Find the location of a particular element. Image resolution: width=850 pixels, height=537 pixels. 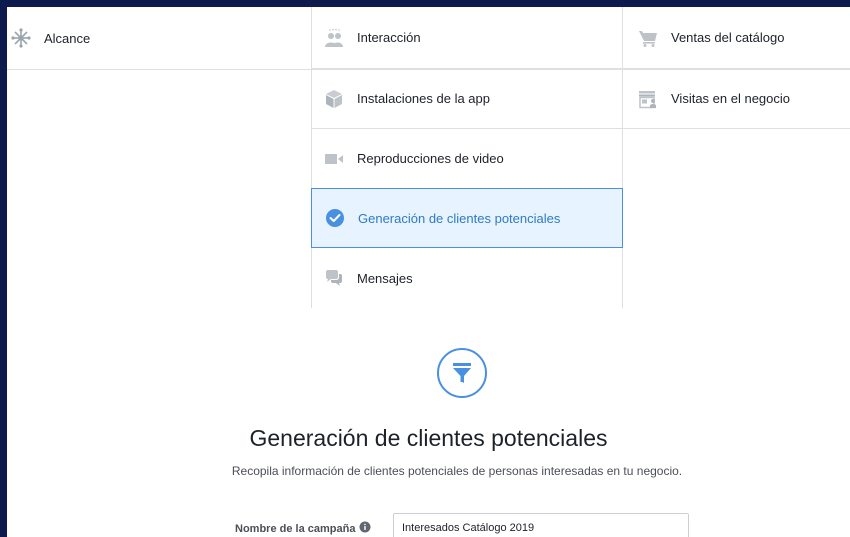

objective-column-left: Alcance is located at coordinates (159, 38).